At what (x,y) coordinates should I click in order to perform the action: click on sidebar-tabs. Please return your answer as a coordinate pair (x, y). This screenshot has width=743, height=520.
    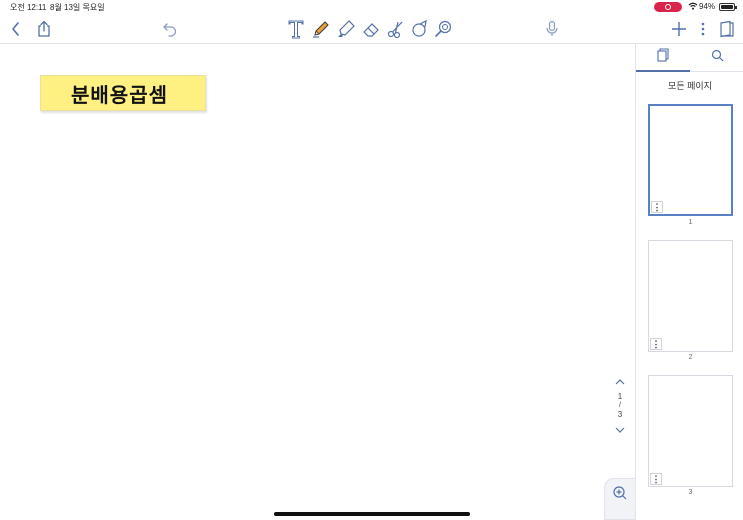
    Looking at the image, I should click on (689, 58).